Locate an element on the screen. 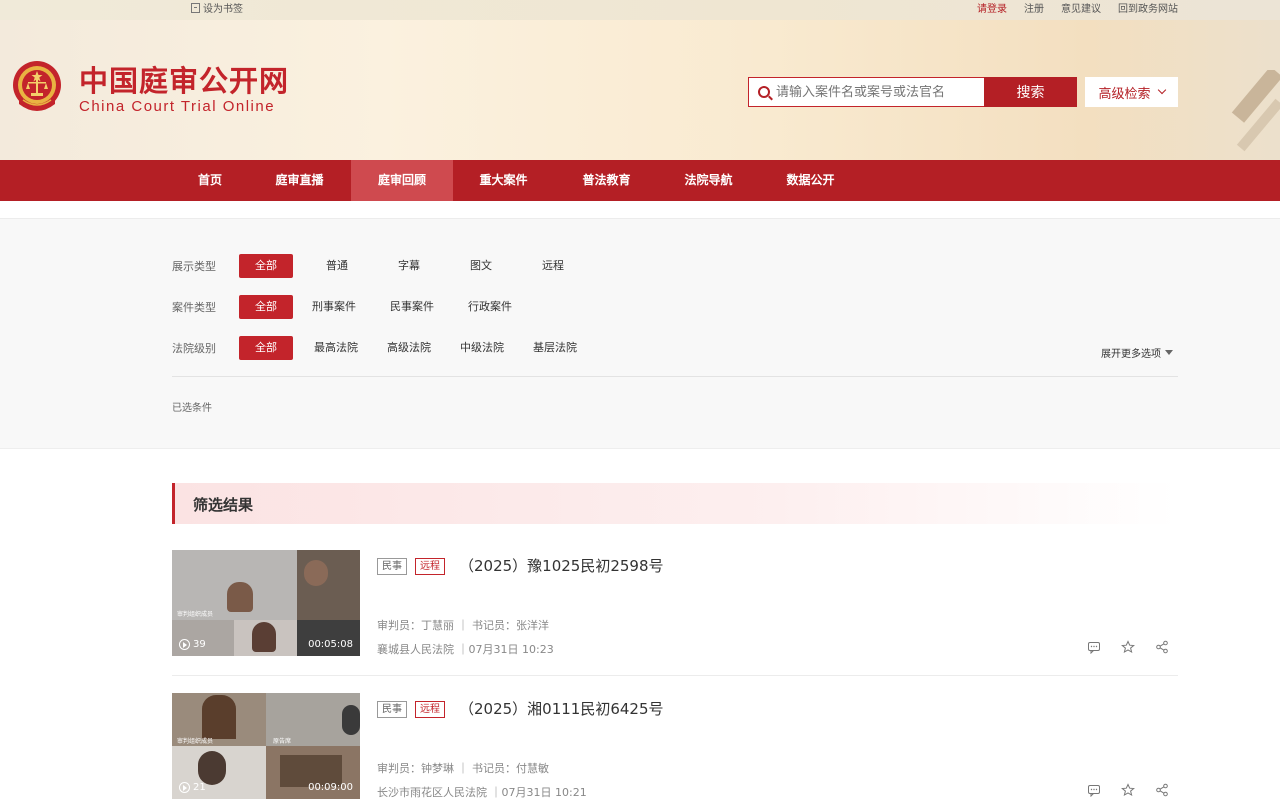 This screenshot has height=809, width=1280. advanced-search-button: 高级检索 is located at coordinates (1131, 92).